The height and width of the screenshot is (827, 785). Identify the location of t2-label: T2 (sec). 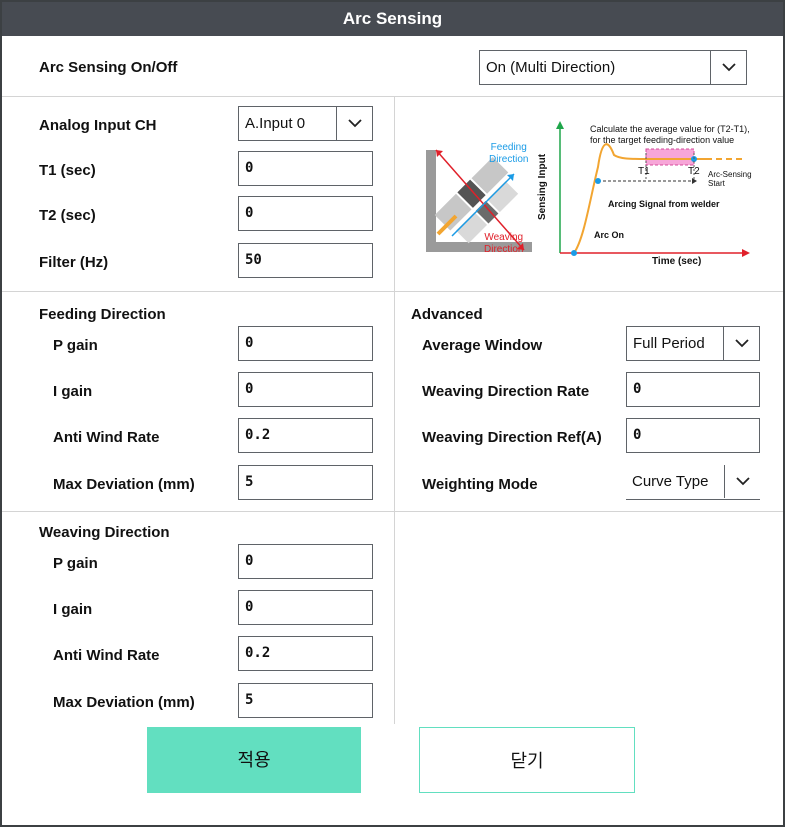
(67, 215).